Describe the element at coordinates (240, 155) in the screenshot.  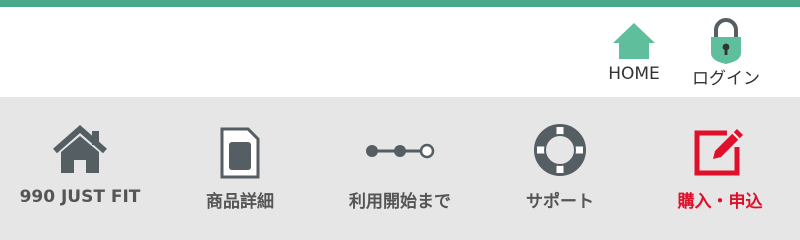
I see `sim-card-icon` at that location.